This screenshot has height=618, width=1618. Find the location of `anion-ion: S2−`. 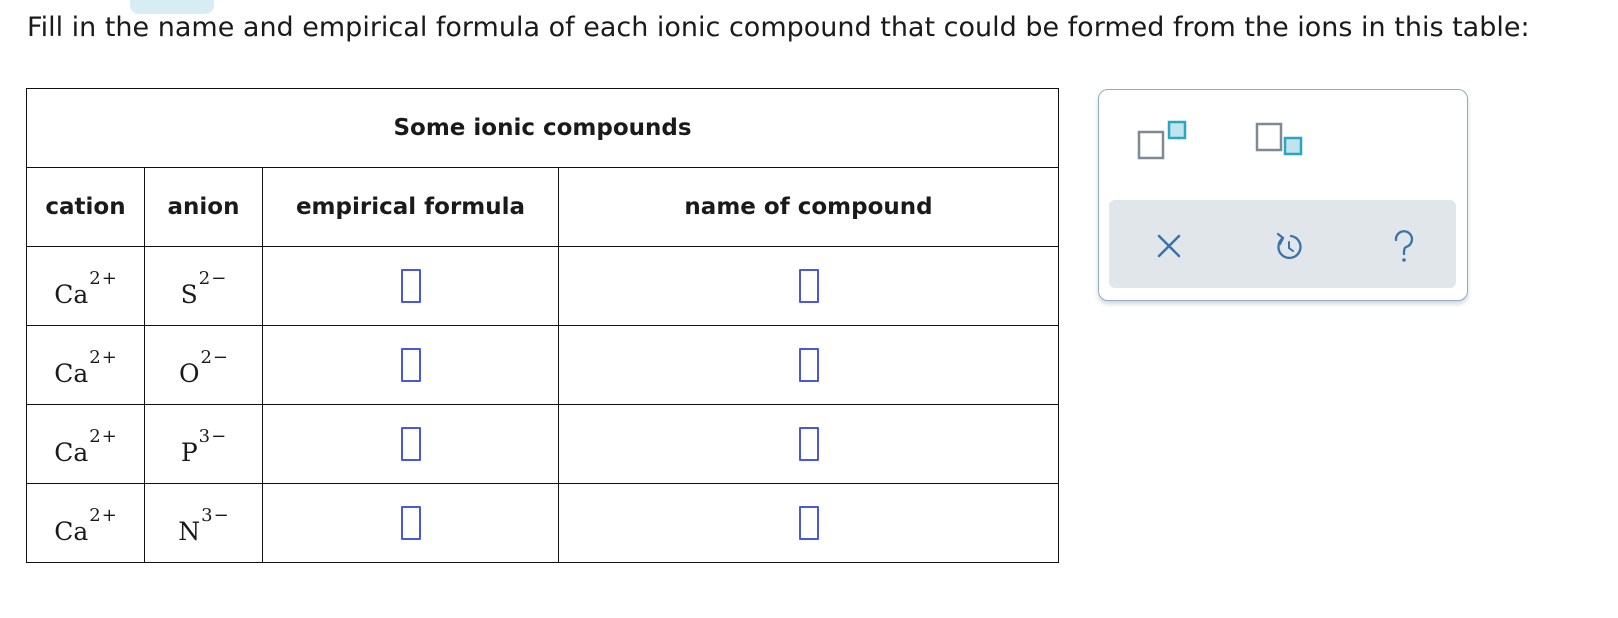

anion-ion: S2− is located at coordinates (204, 286).